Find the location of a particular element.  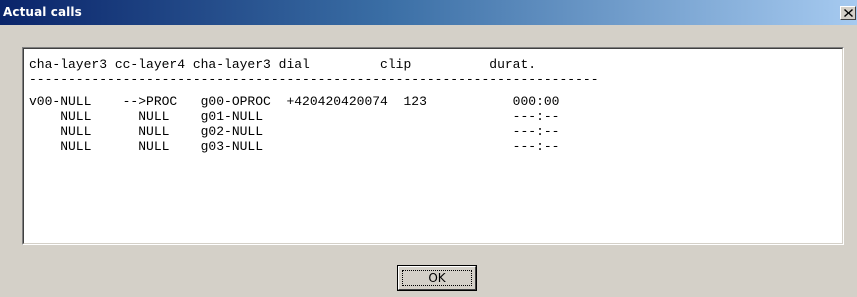

call-row: NULL NULL g01-NULL ---:-- is located at coordinates (294, 116).